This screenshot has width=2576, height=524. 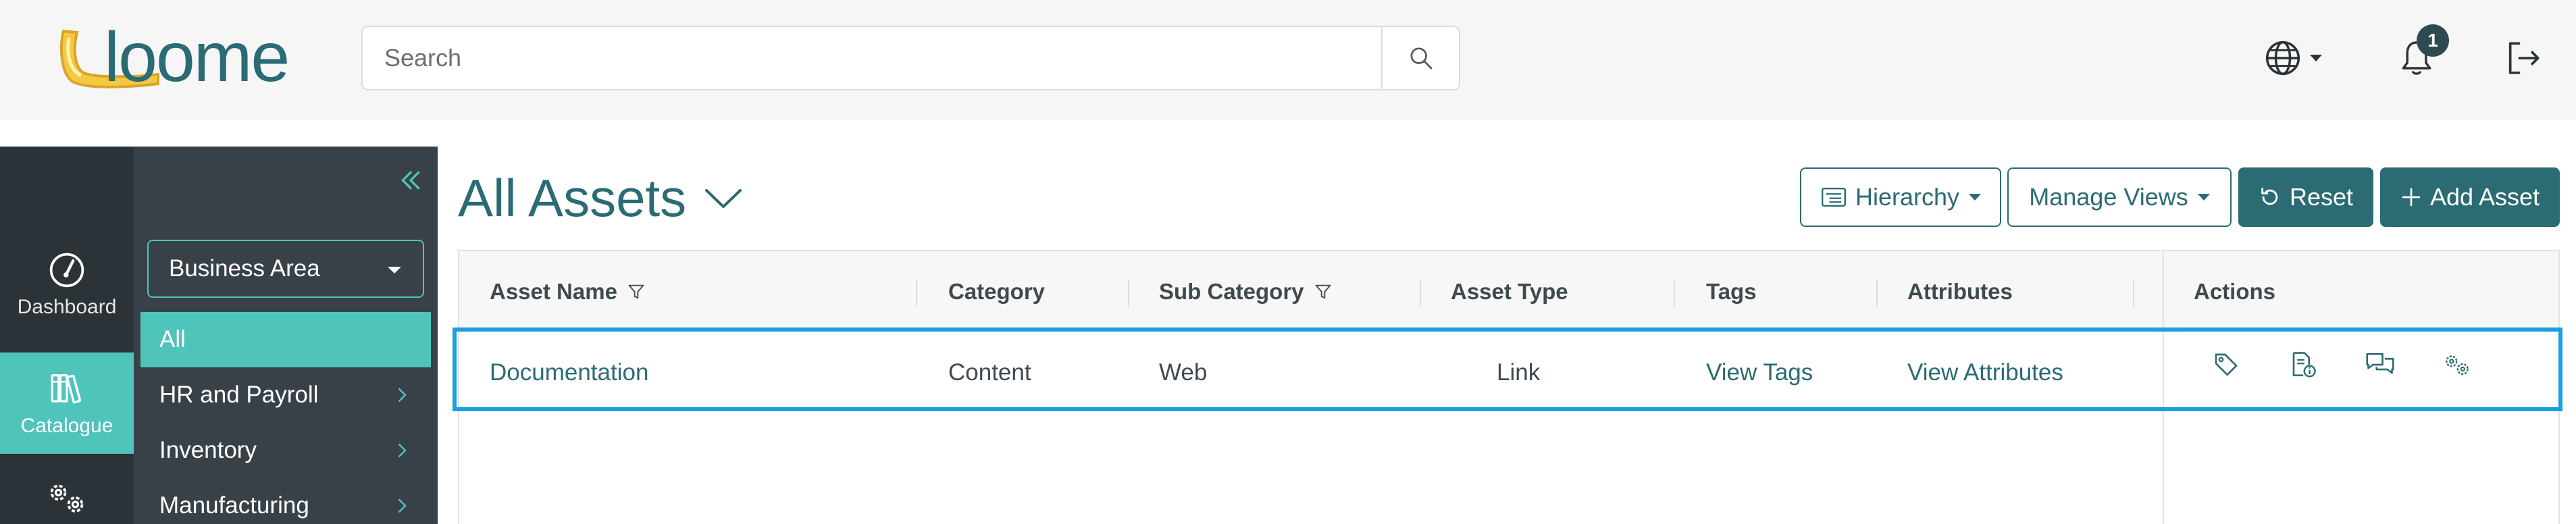 I want to click on hierarchy-icon, so click(x=1833, y=197).